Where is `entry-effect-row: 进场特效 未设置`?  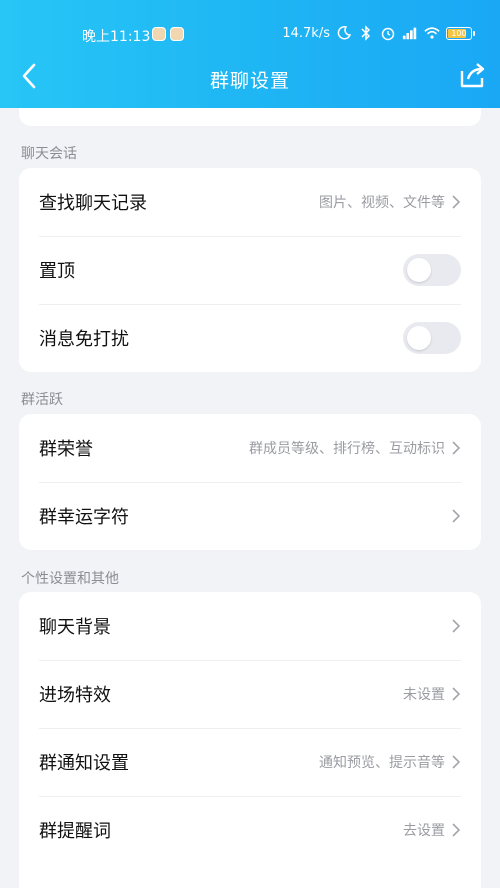
entry-effect-row: 进场特效 未设置 is located at coordinates (250, 694).